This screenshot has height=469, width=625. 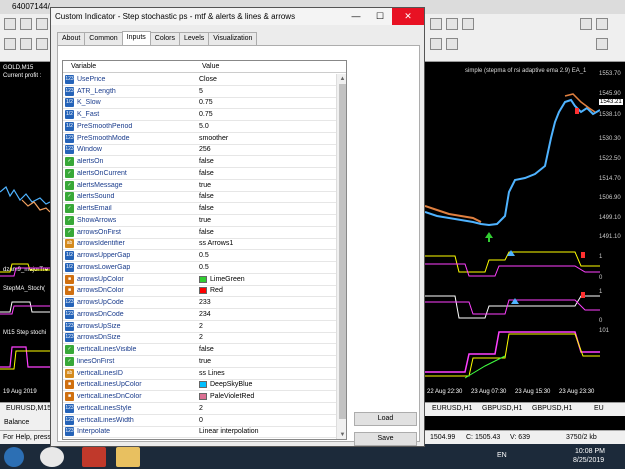 What do you see at coordinates (233, 38) in the screenshot?
I see `tab-visualization: Visualization` at bounding box center [233, 38].